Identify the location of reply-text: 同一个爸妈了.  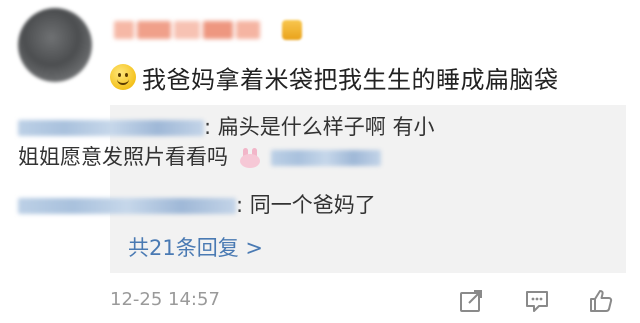
(312, 205).